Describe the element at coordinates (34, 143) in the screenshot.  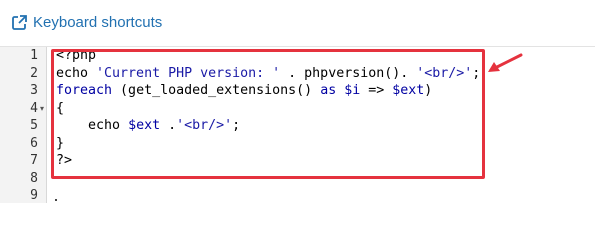
I see `line-number: 6` at that location.